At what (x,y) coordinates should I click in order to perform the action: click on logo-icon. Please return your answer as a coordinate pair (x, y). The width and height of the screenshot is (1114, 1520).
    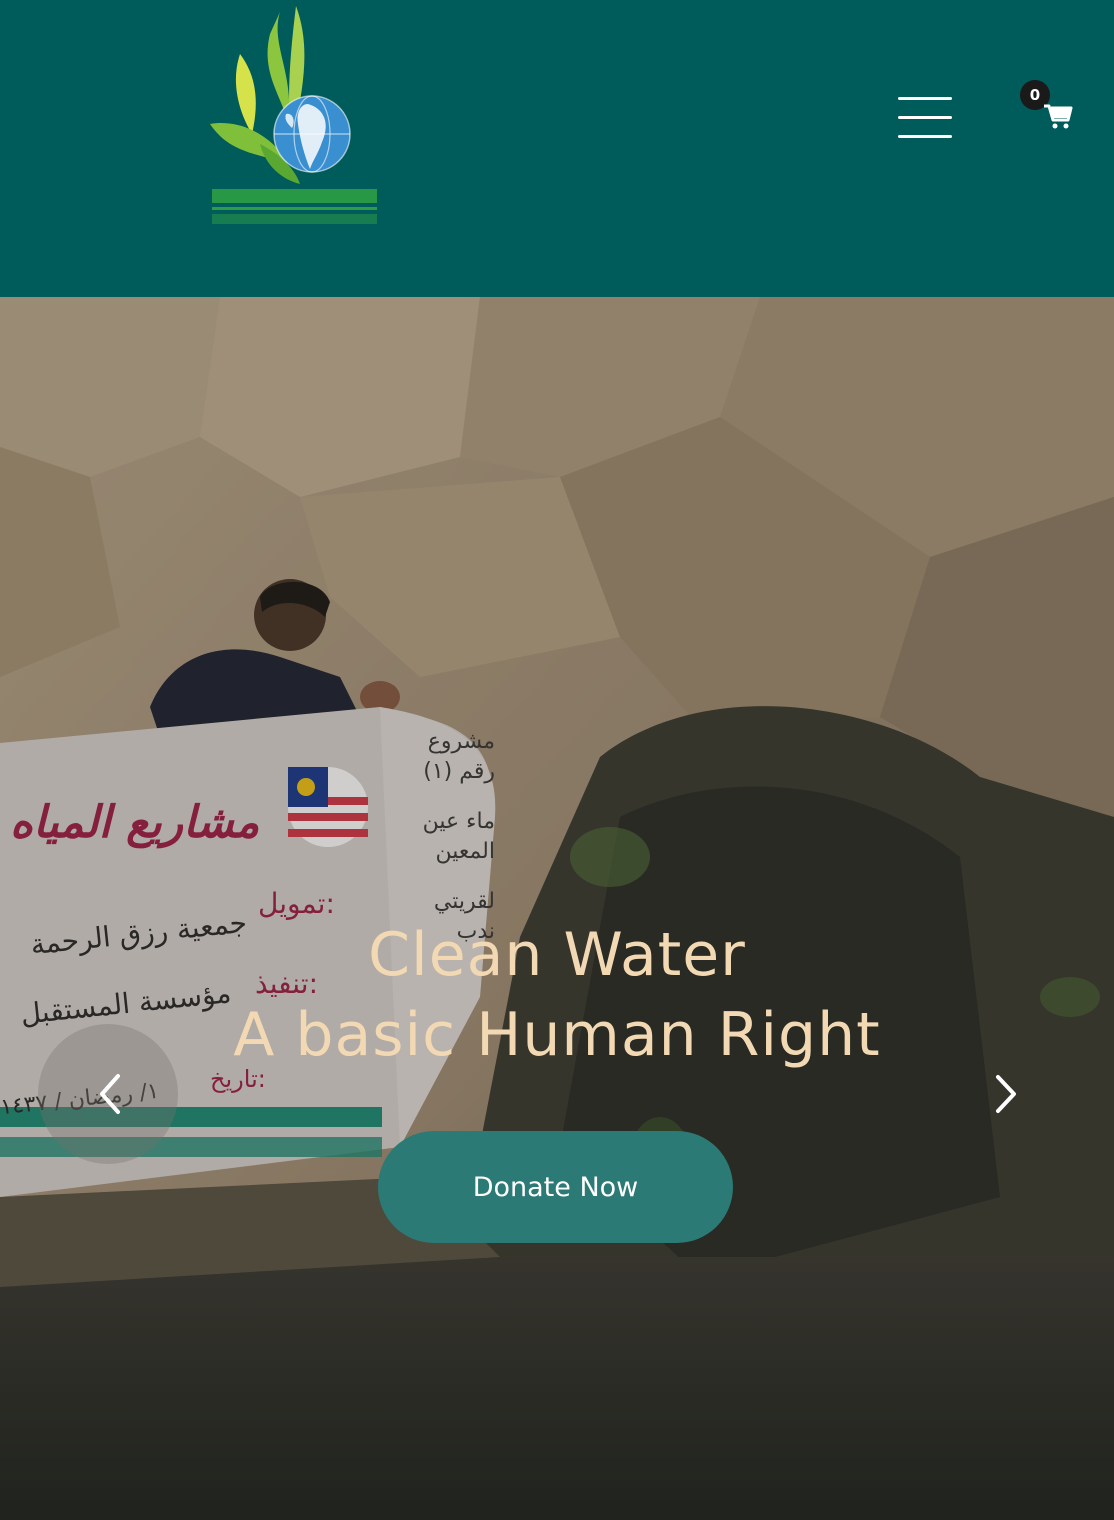
    Looking at the image, I should click on (293, 115).